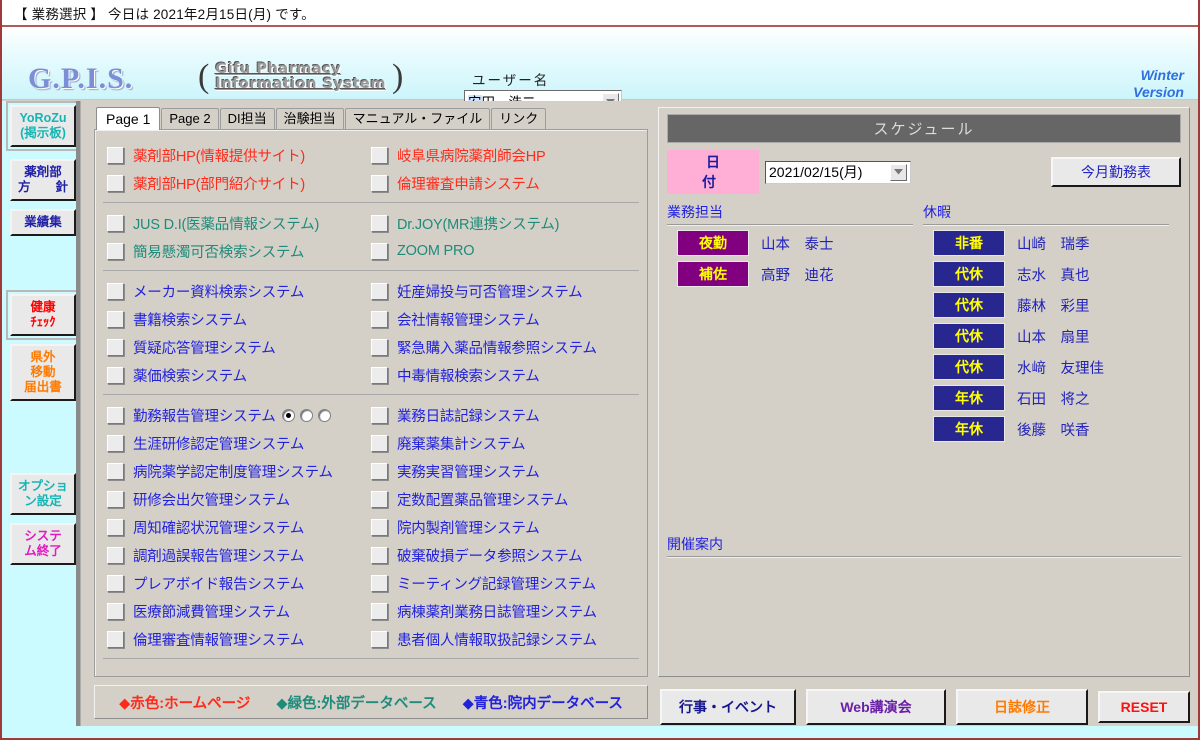  Describe the element at coordinates (239, 499) in the screenshot. I see `system-item: 研修会出欠管理システム` at that location.